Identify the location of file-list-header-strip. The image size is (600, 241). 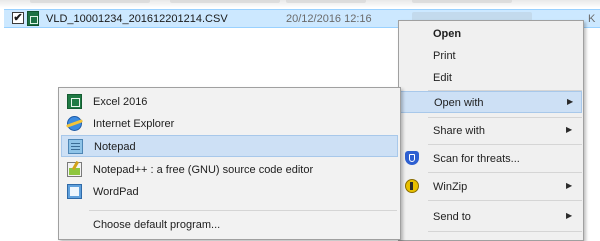
(300, 4).